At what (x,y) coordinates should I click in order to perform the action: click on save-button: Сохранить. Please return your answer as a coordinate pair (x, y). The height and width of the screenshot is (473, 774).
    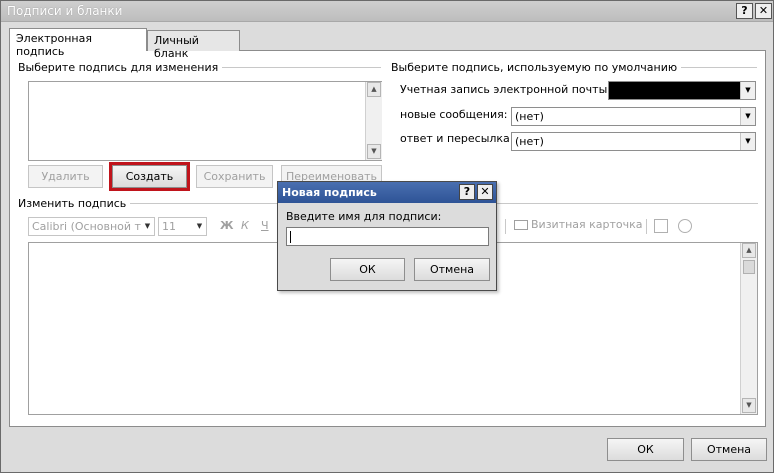
    Looking at the image, I should click on (234, 176).